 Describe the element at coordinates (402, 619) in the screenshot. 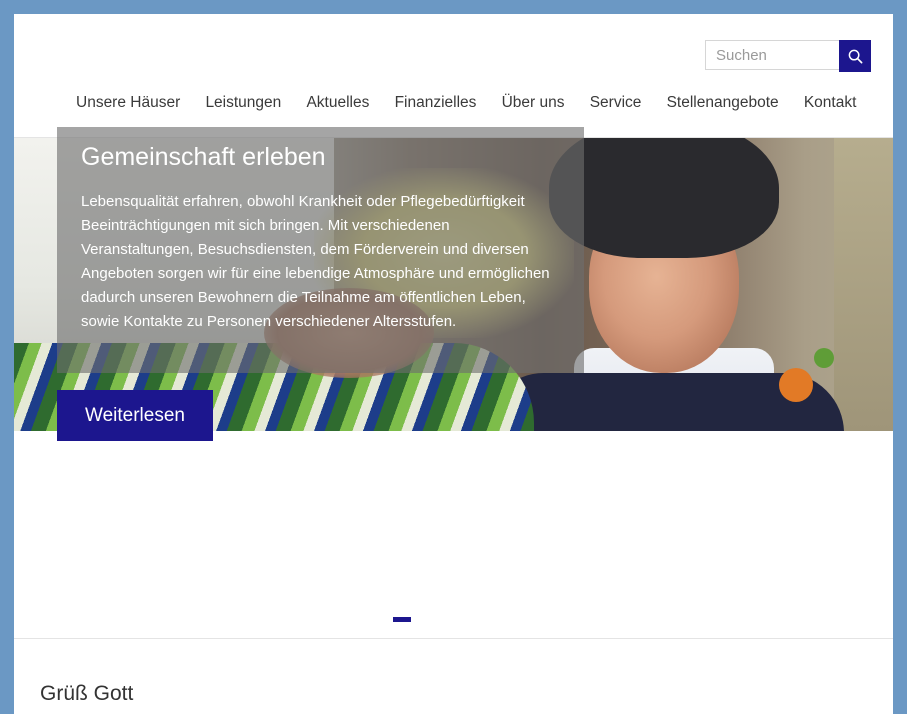

I see `slider-pager-dot` at that location.